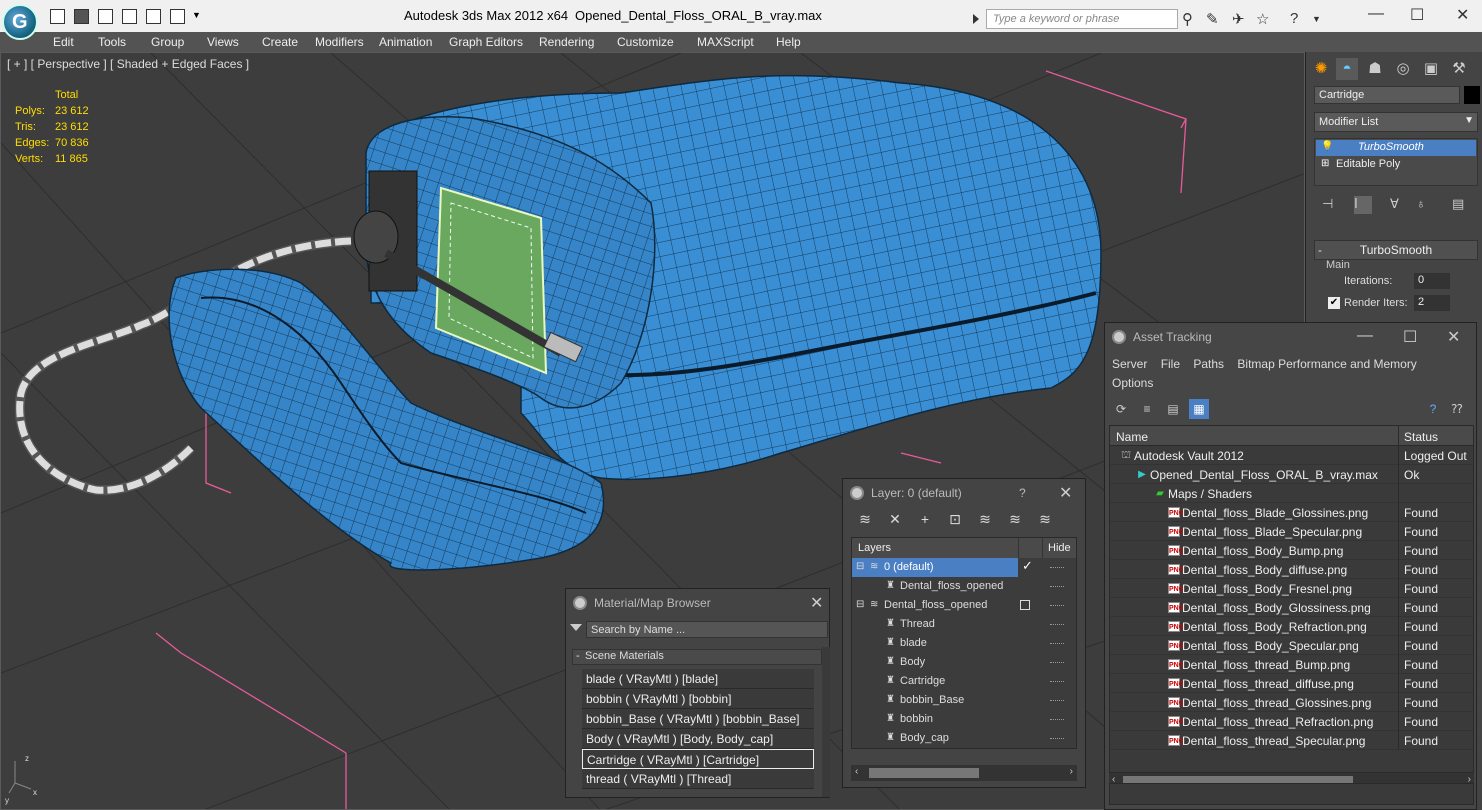  Describe the element at coordinates (112, 42) in the screenshot. I see `menu-tools: Tools` at that location.